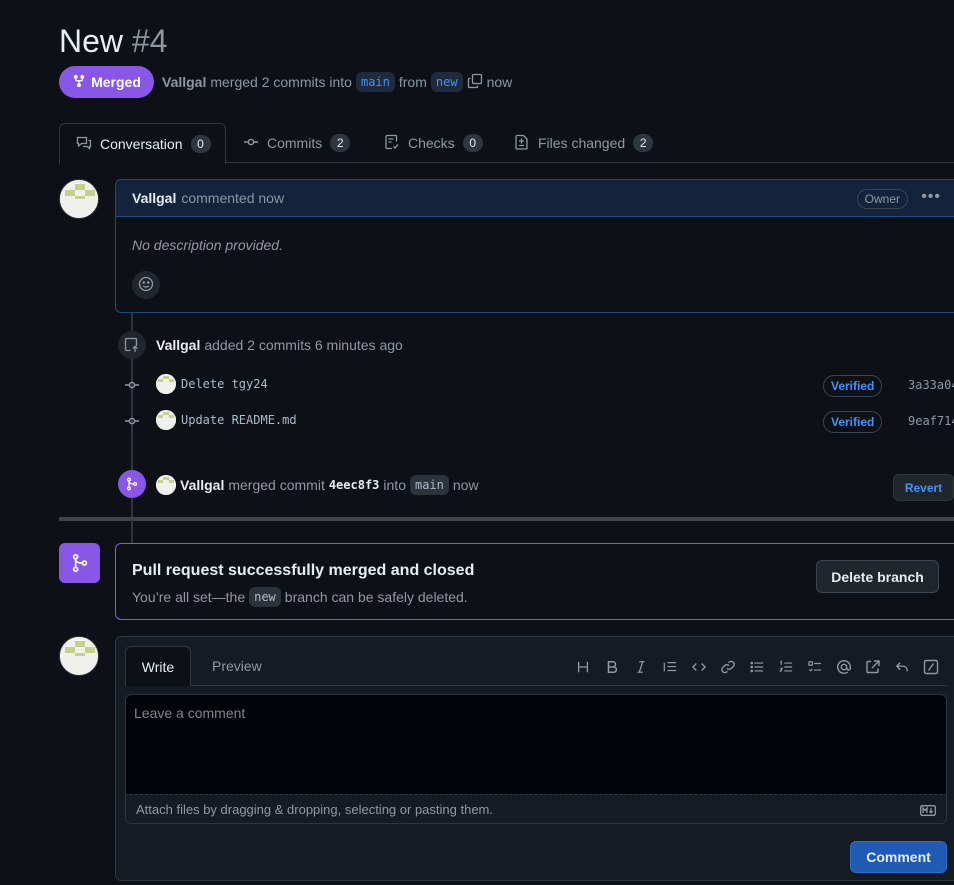  I want to click on comment-header: Vallgal commented now, so click(535, 198).